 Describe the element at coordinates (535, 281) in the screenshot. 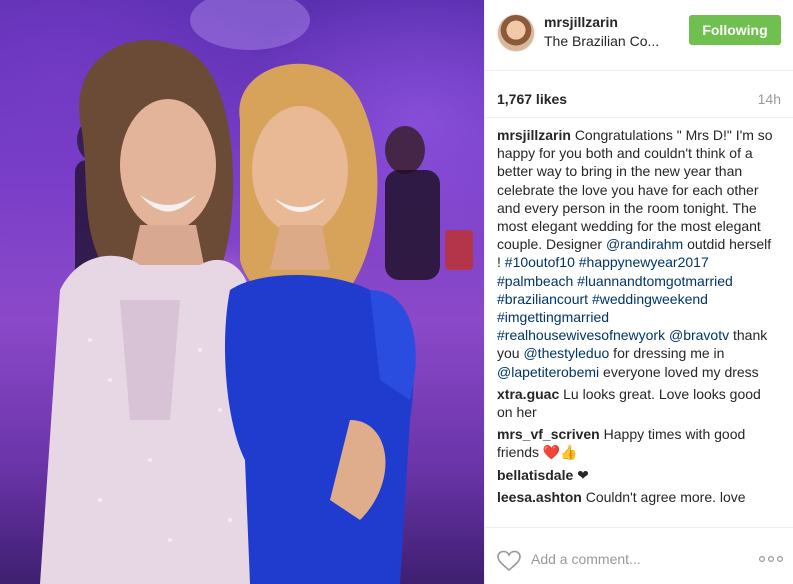

I see `hashtag-link: #palmbeach` at that location.